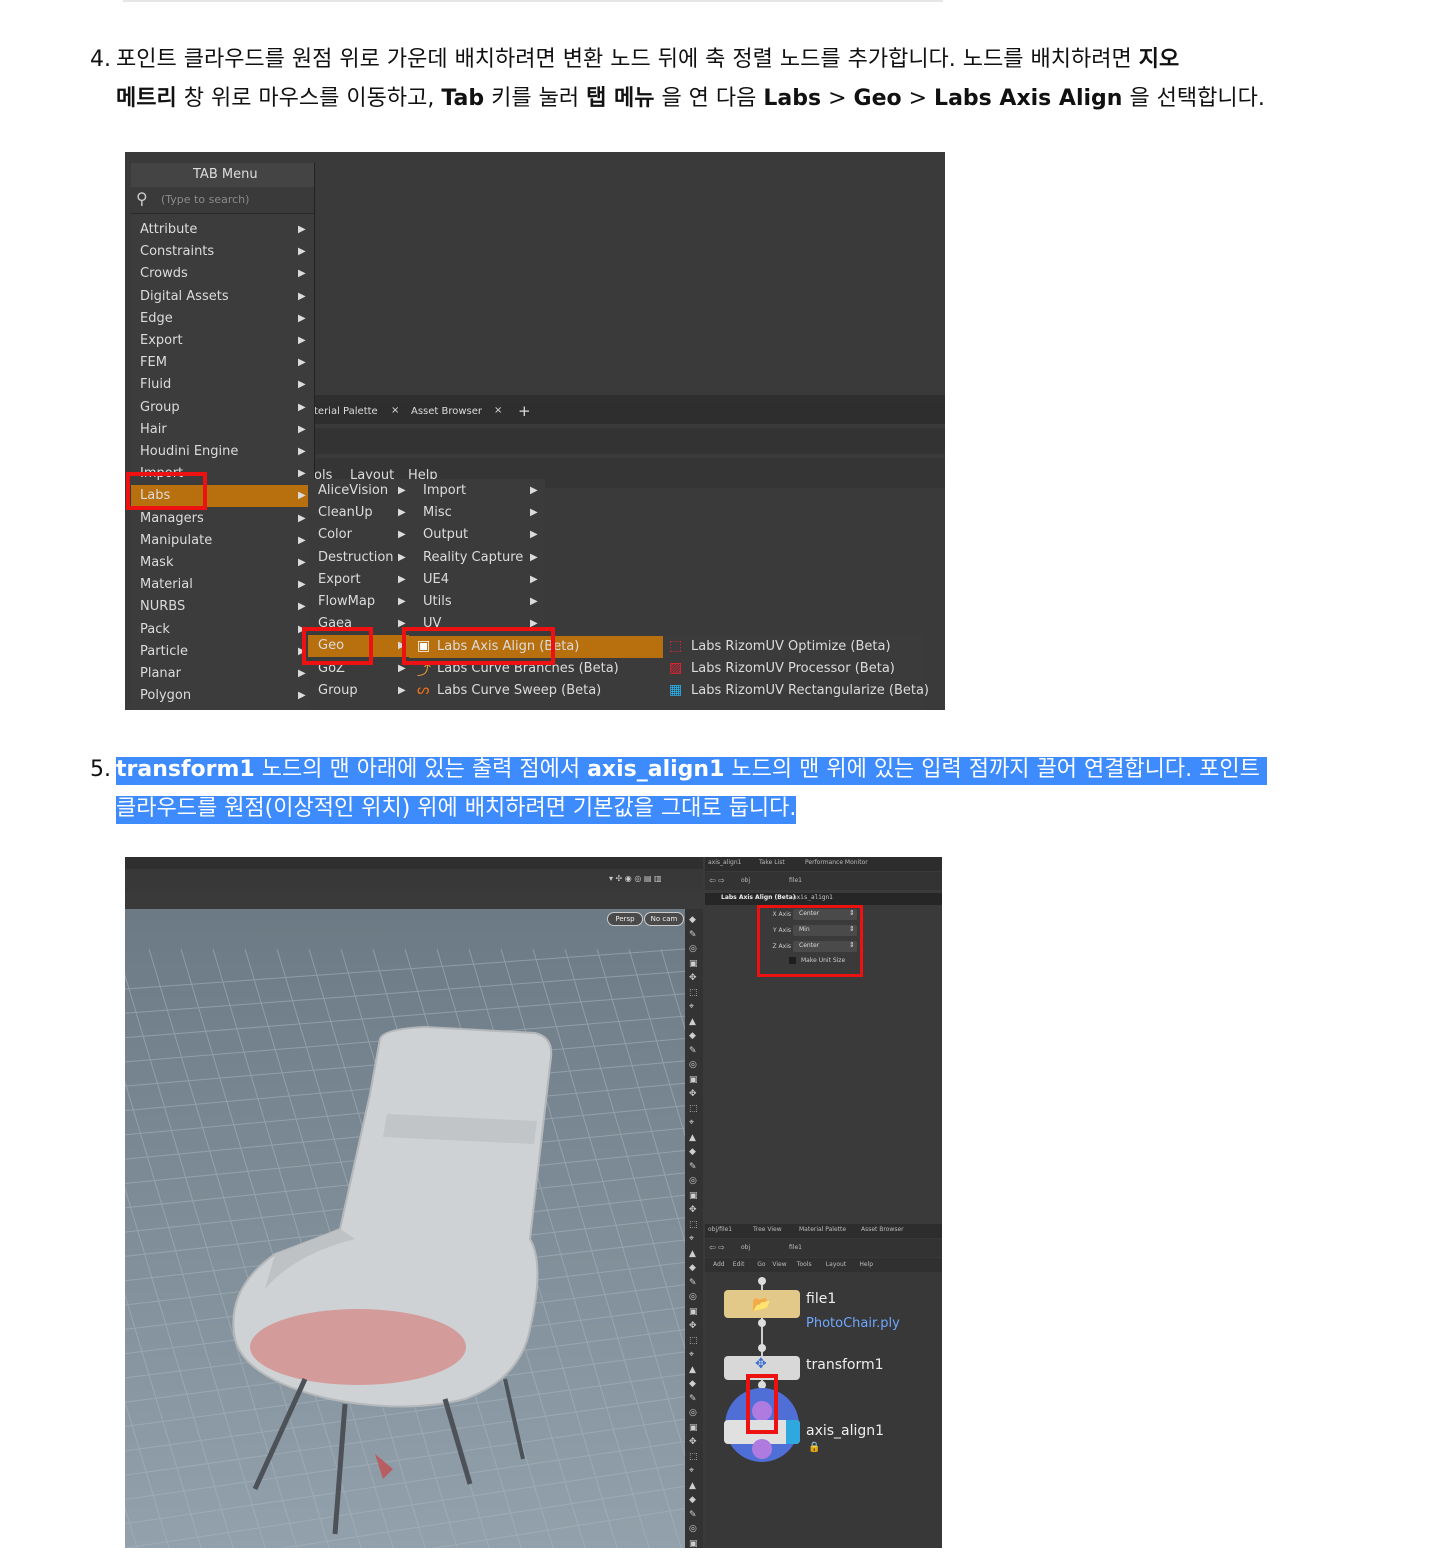 Image resolution: width=1450 pixels, height=1565 pixels. I want to click on pane-tab: obj/file1, so click(720, 1229).